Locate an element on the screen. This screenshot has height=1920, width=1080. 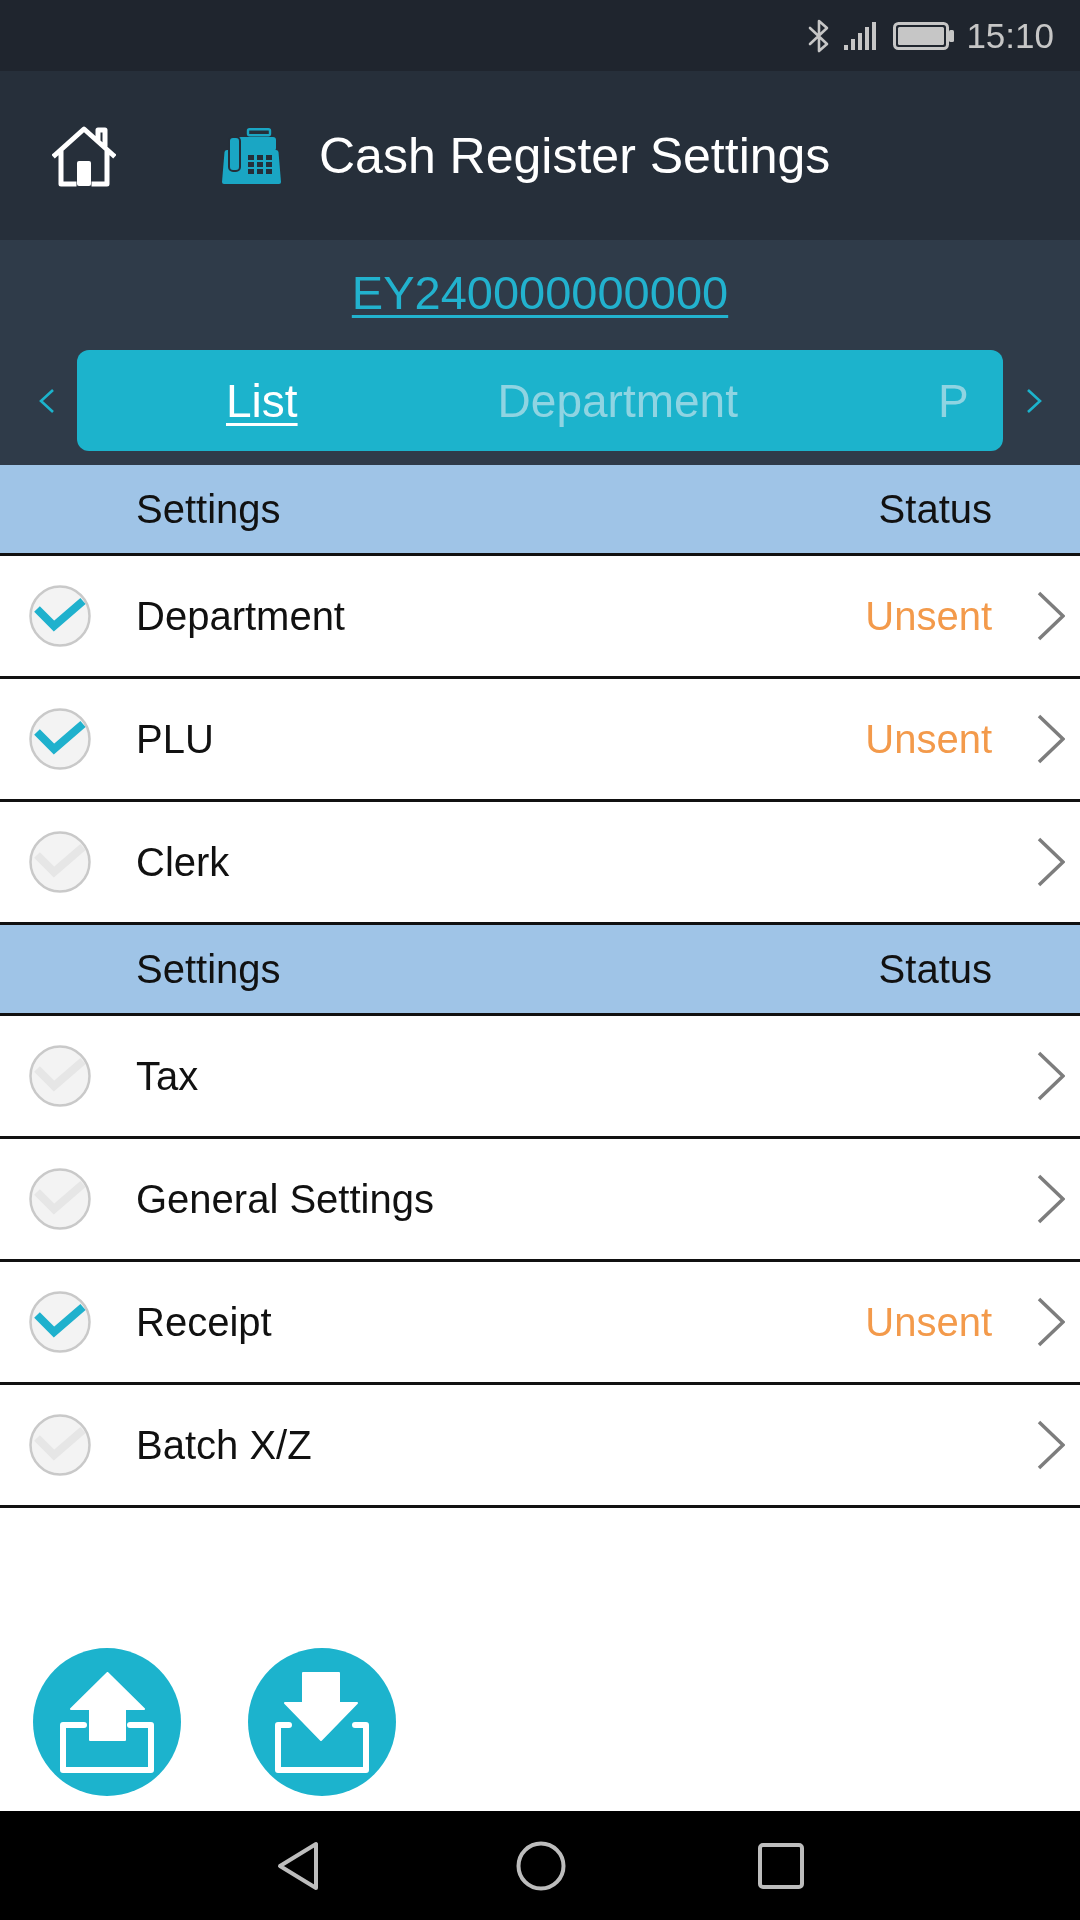
setting-item: Tax is located at coordinates (167, 1076).